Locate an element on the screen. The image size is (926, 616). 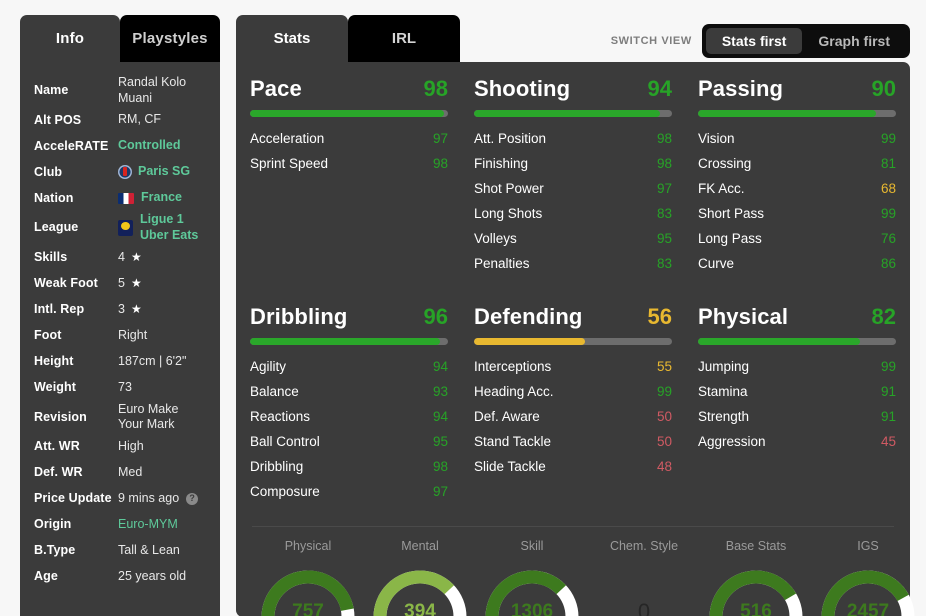
sub-stat-label: Ball Control is located at coordinates (285, 441).